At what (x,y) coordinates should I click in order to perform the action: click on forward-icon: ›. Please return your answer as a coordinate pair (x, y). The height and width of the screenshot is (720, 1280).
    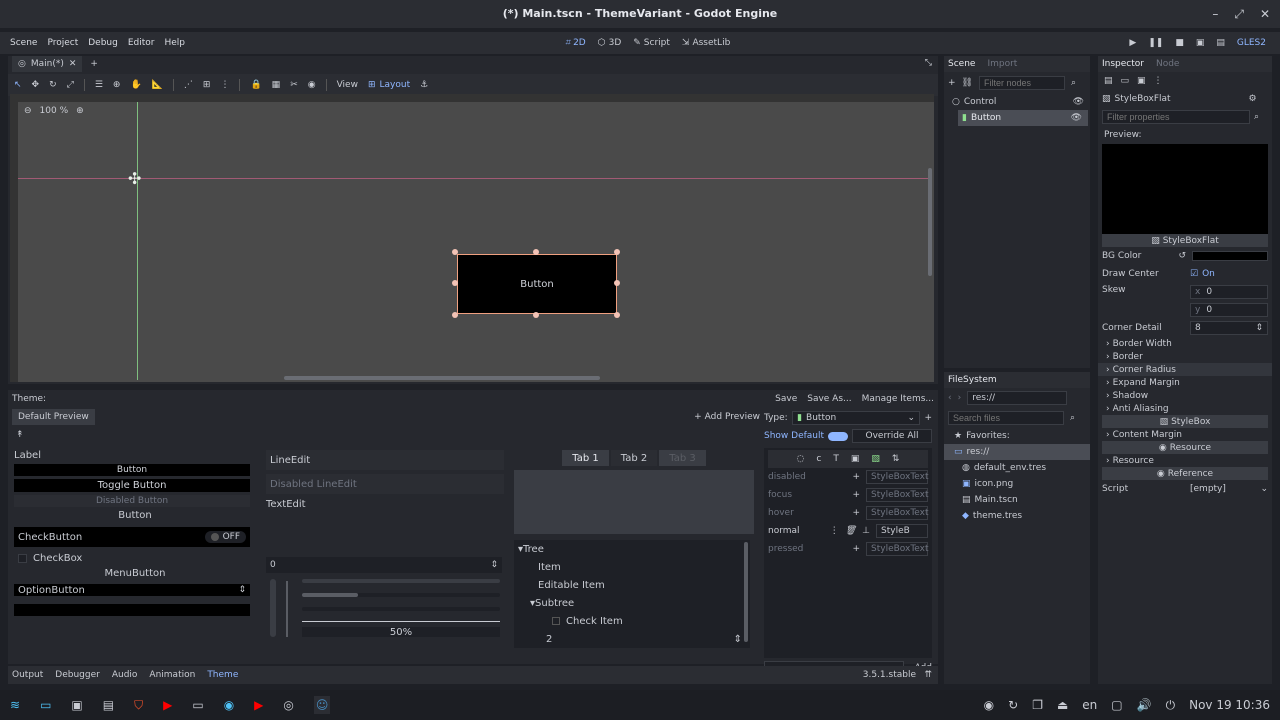
    Looking at the image, I should click on (960, 398).